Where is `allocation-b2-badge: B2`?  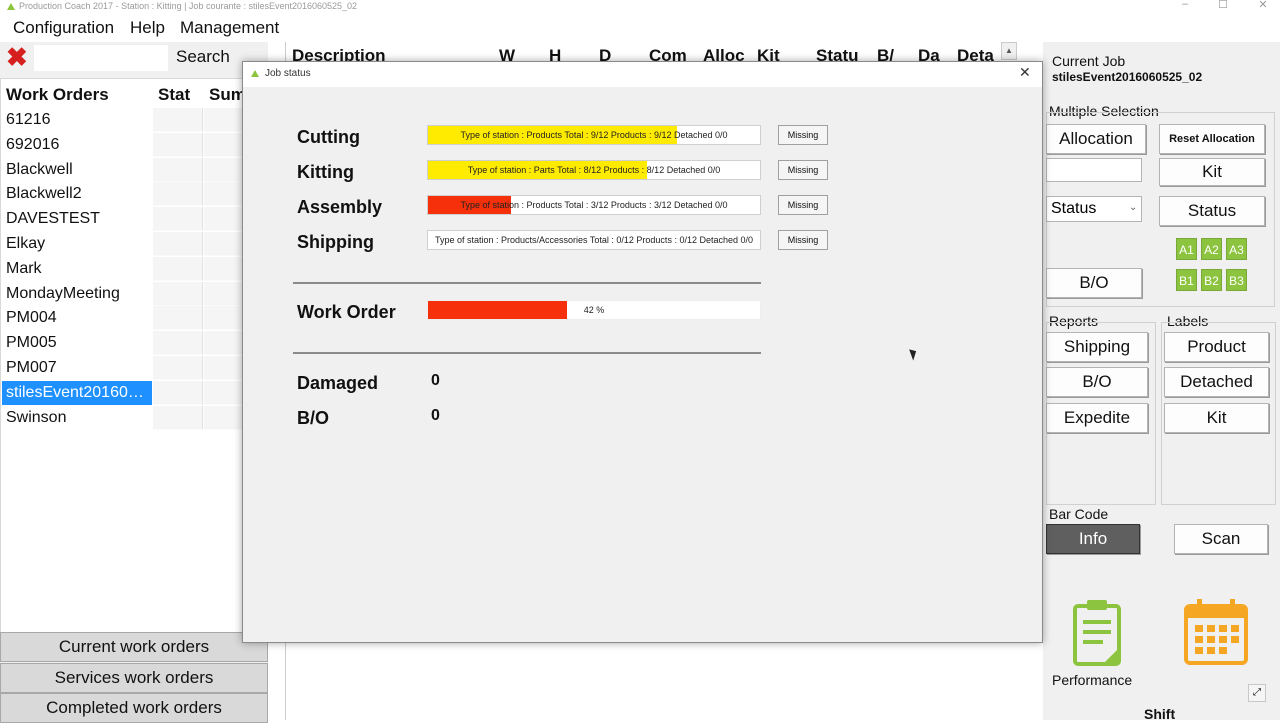
allocation-b2-badge: B2 is located at coordinates (1211, 280).